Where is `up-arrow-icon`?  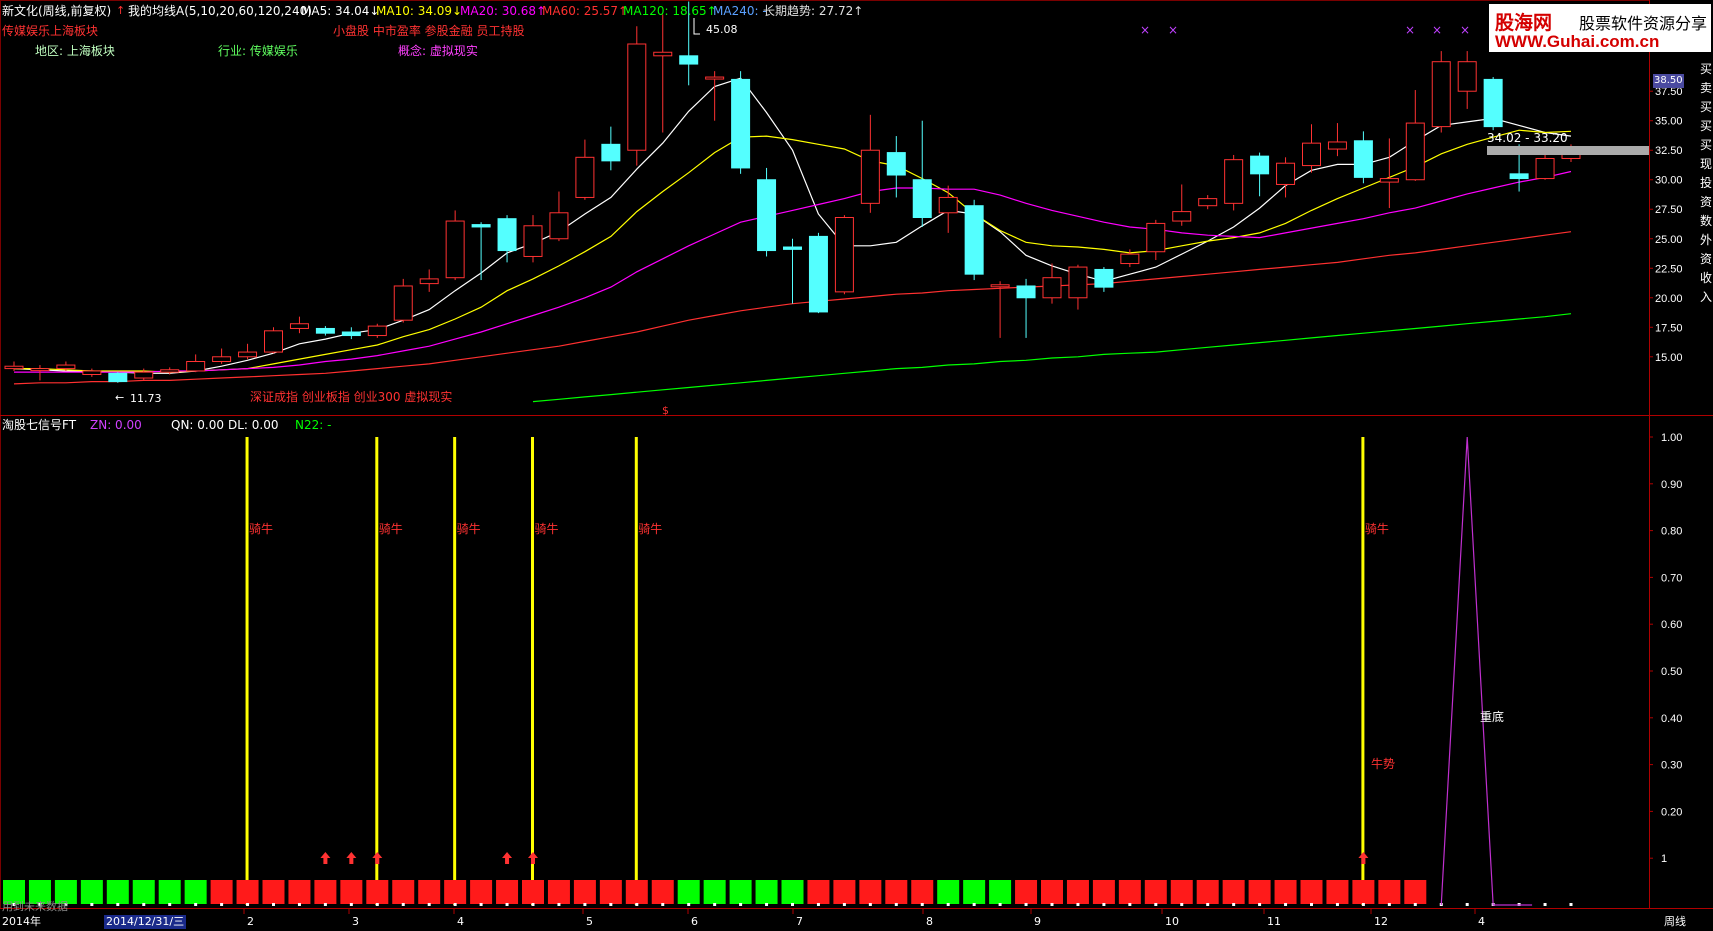
up-arrow-icon is located at coordinates (533, 858).